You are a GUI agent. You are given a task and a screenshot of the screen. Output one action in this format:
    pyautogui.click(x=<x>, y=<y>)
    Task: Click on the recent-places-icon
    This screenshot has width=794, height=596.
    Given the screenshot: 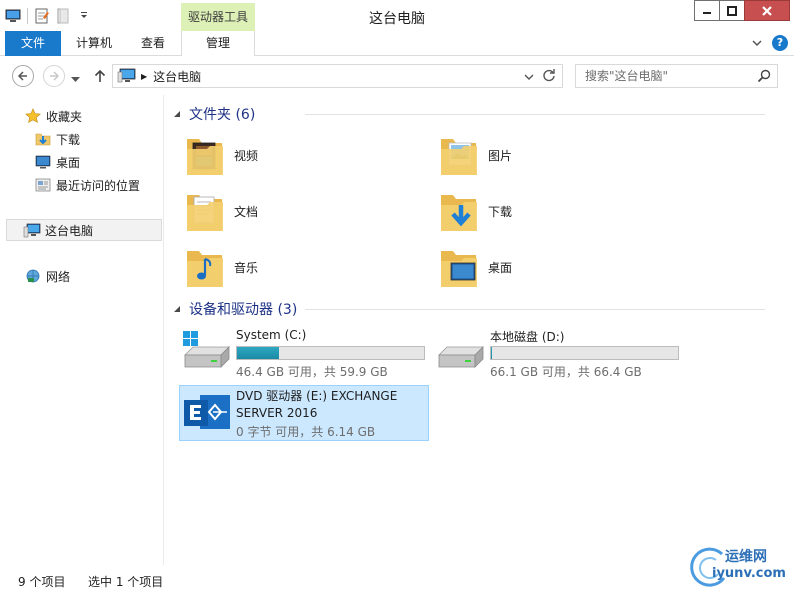 What is the action you would take?
    pyautogui.click(x=43, y=185)
    